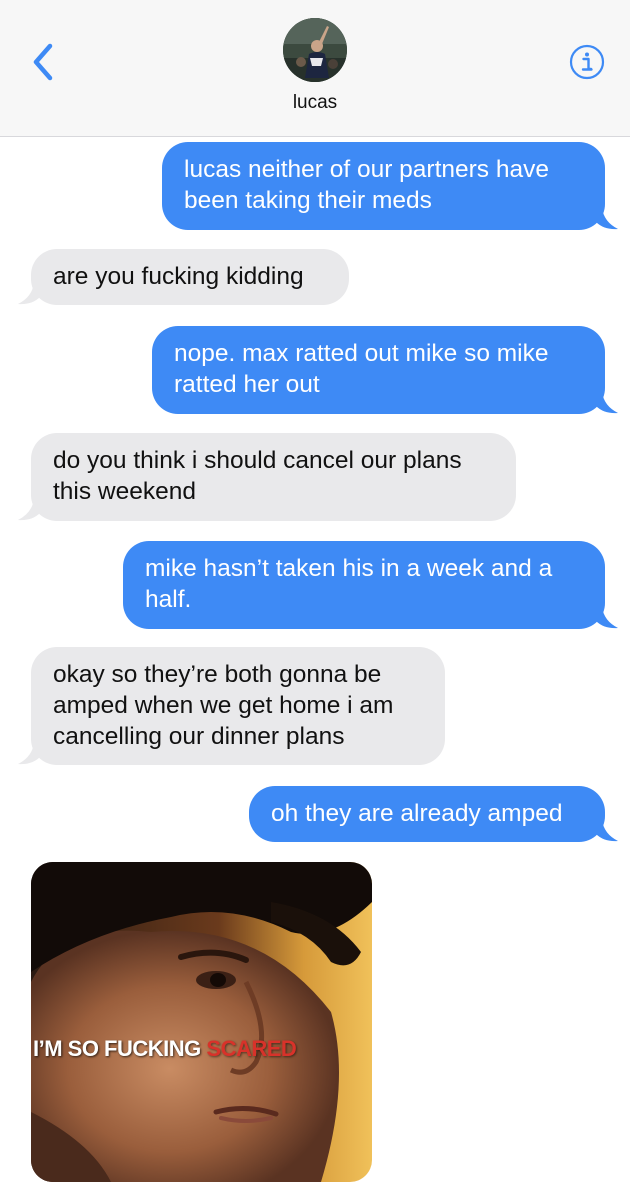 This screenshot has width=630, height=1199. Describe the element at coordinates (199, 736) in the screenshot. I see `message-text-line: cancelling our dinner plans` at that location.